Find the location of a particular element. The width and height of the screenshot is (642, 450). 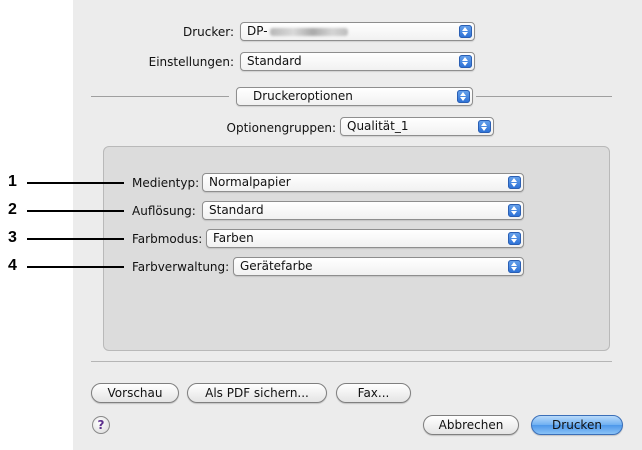

color-mode-popup: Farben is located at coordinates (365, 238).